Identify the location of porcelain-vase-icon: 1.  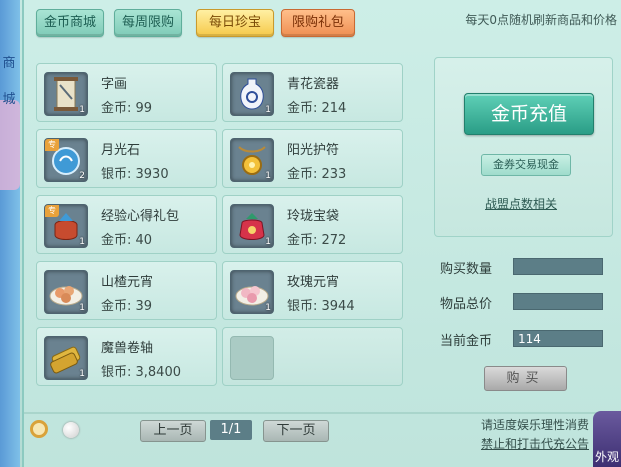
(252, 94).